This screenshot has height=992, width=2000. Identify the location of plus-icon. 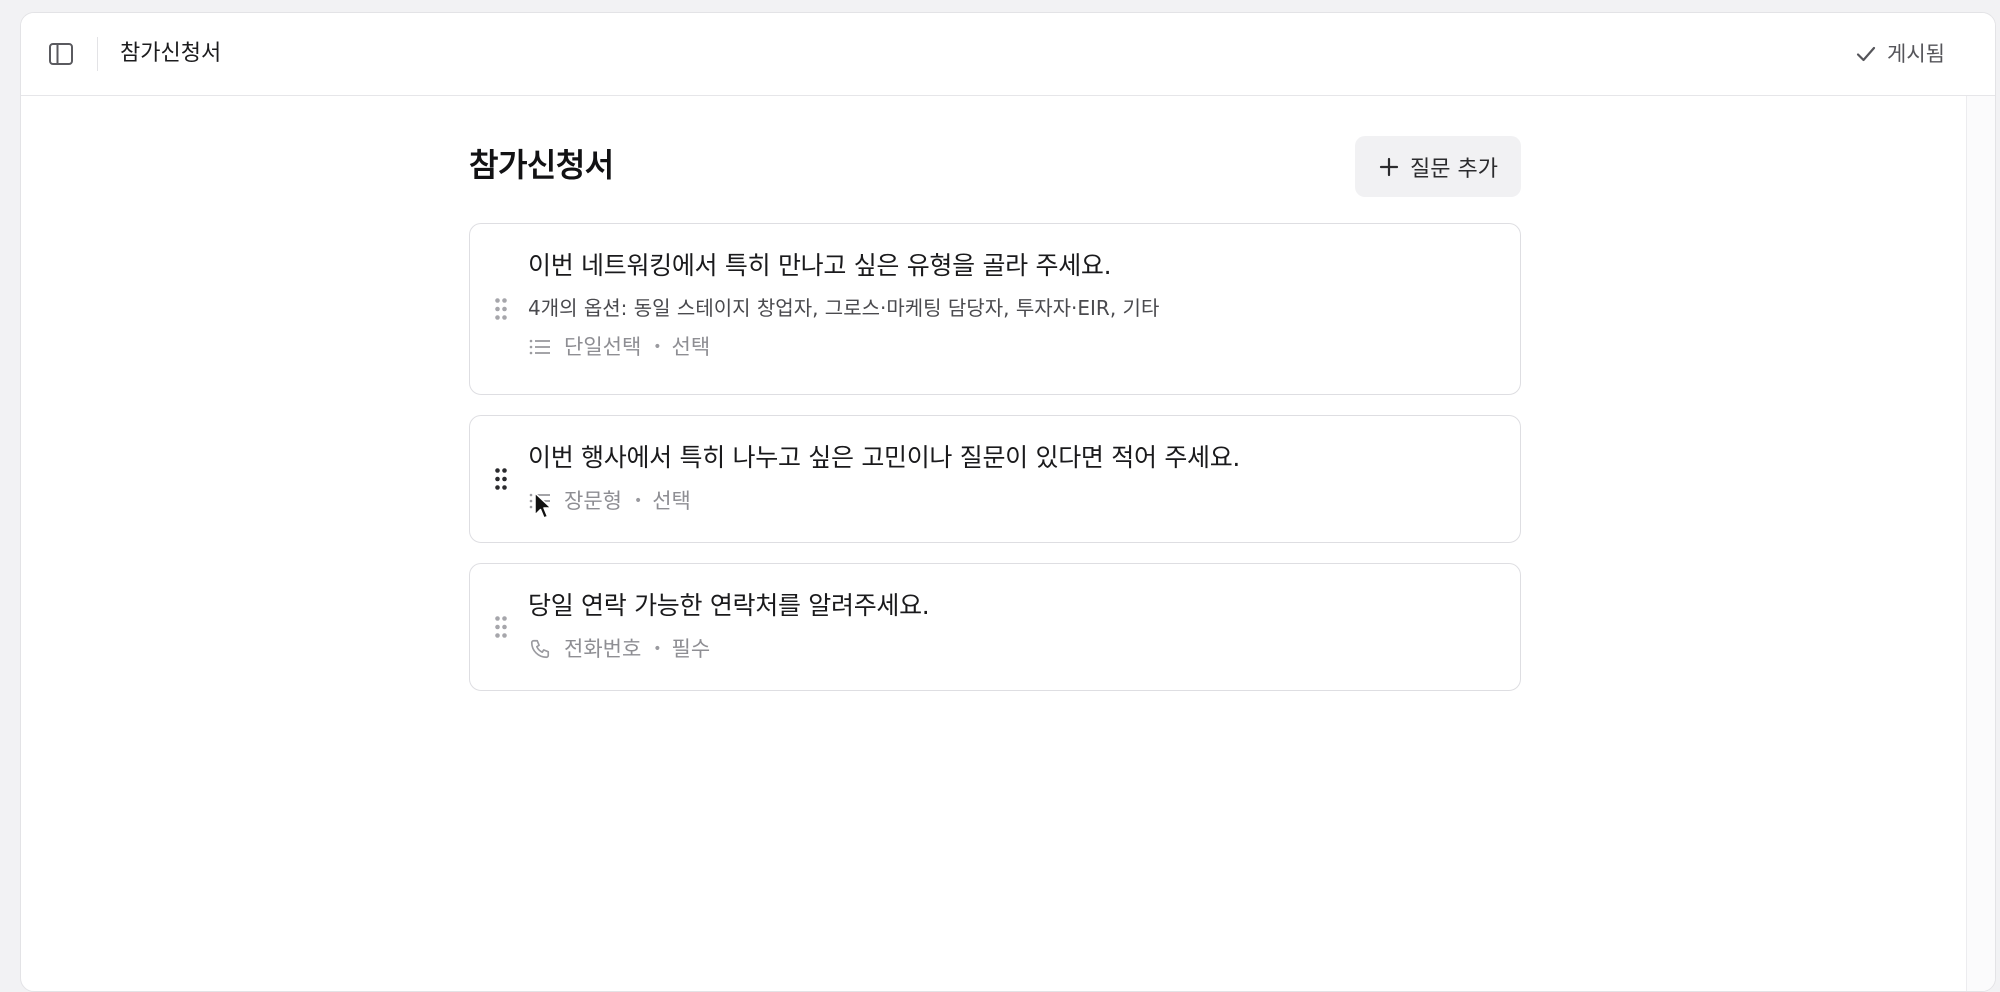
(1389, 166).